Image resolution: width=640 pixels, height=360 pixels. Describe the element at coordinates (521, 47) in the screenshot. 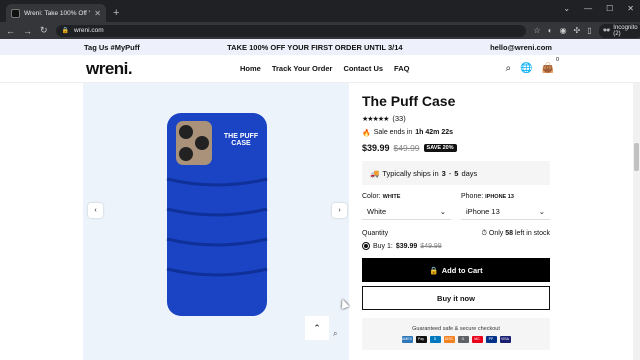

I see `announcement-email: hello@wreni.com` at that location.